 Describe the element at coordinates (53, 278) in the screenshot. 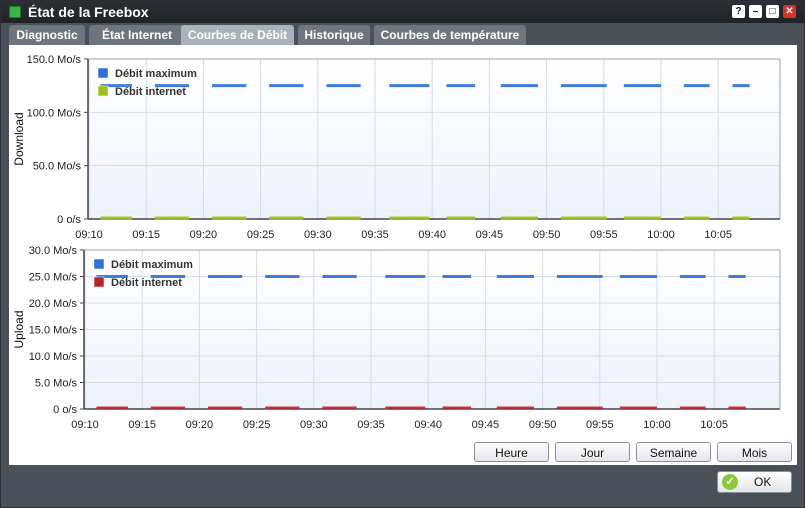

I see `y-tick-label: 25.0 Mo/s` at that location.